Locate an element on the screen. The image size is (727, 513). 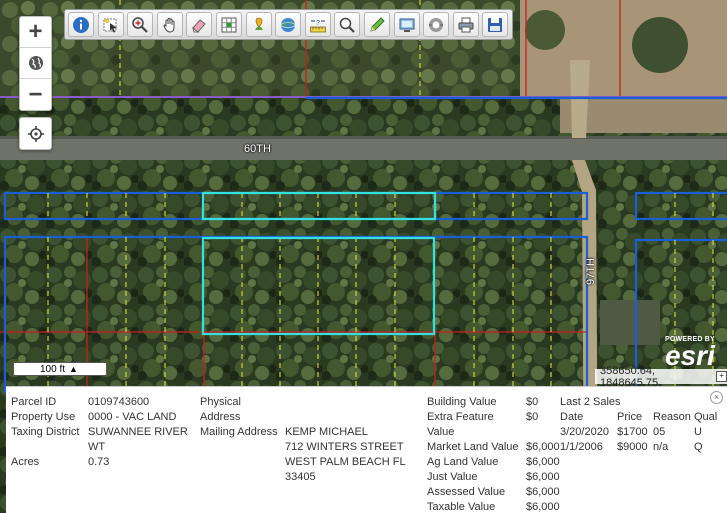
sale-1-date: 3/20/2020 is located at coordinates (584, 432).